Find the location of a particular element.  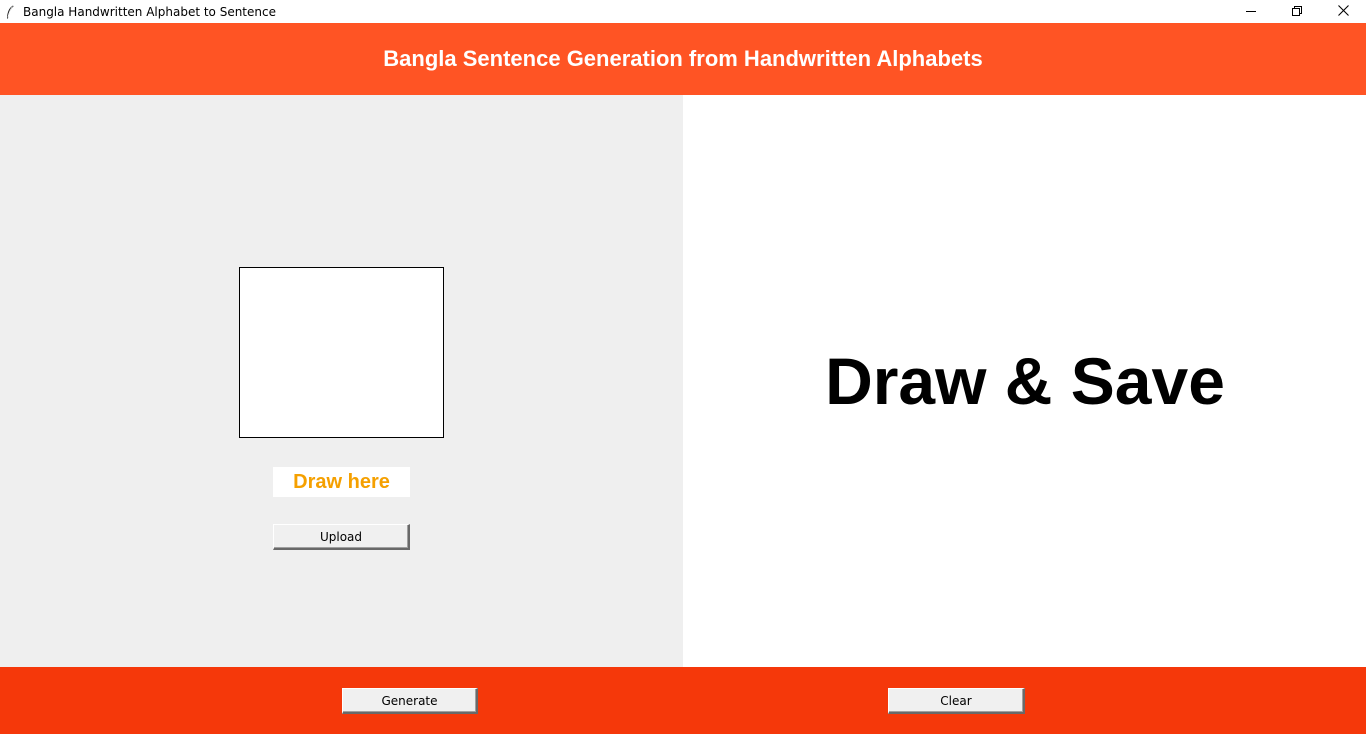

upload-button: Upload is located at coordinates (341, 537).